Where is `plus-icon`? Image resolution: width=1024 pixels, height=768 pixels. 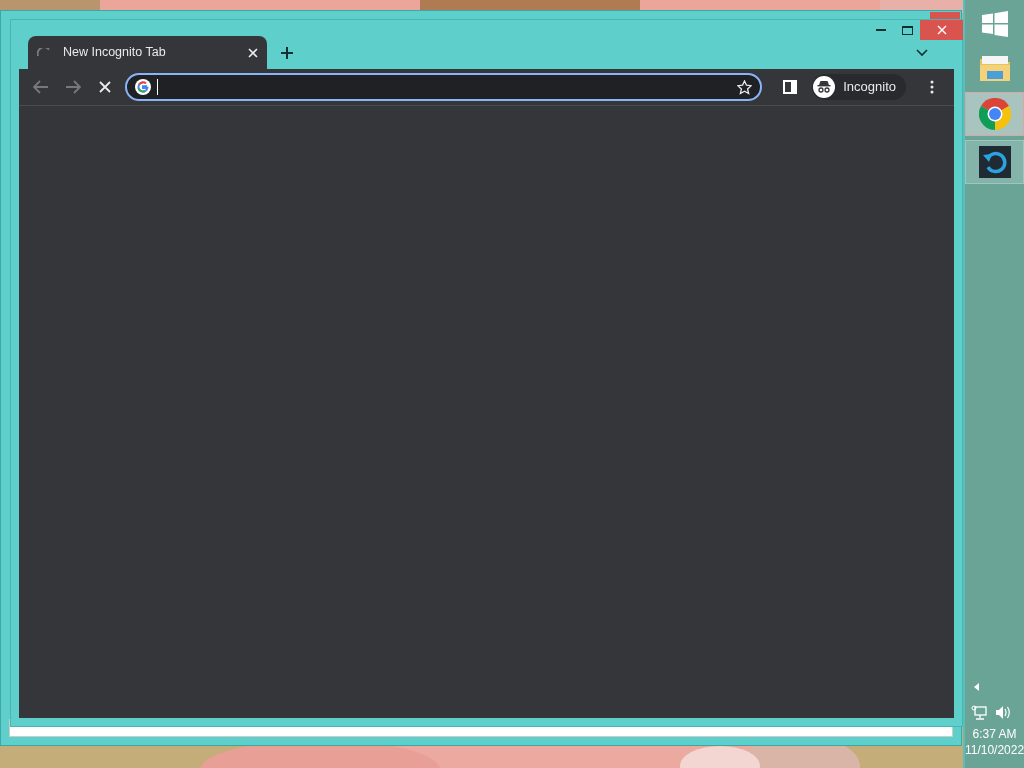 plus-icon is located at coordinates (287, 53).